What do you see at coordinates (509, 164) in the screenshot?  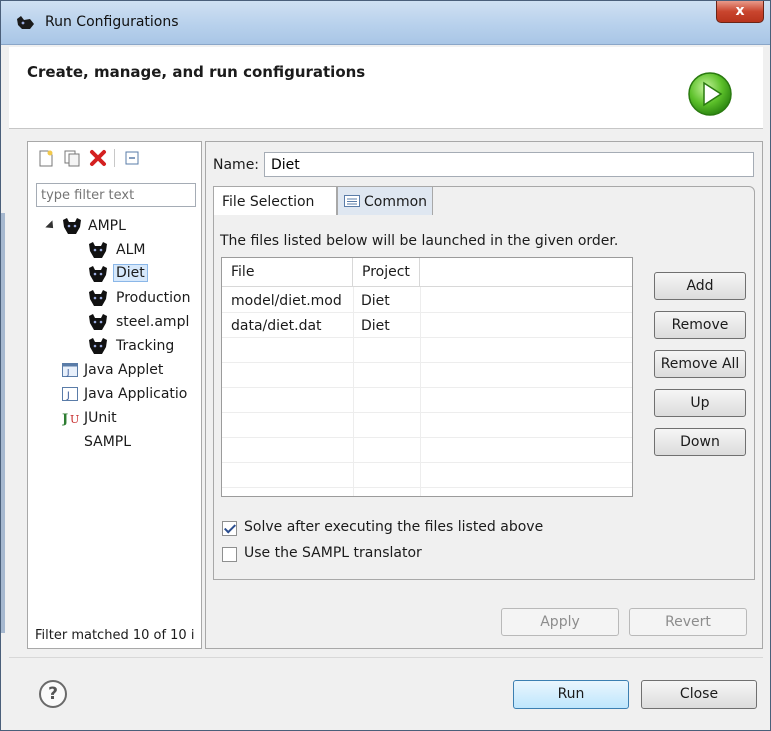 I see `name-field` at bounding box center [509, 164].